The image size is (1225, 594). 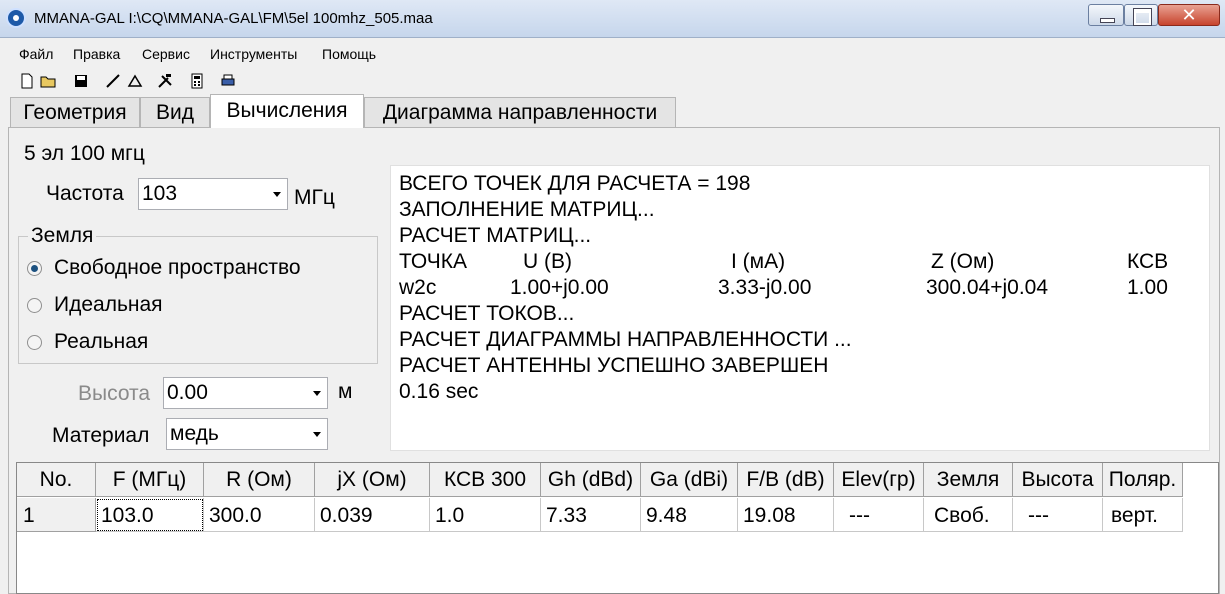 What do you see at coordinates (253, 54) in the screenshot?
I see `menu-tools: Инструменты` at bounding box center [253, 54].